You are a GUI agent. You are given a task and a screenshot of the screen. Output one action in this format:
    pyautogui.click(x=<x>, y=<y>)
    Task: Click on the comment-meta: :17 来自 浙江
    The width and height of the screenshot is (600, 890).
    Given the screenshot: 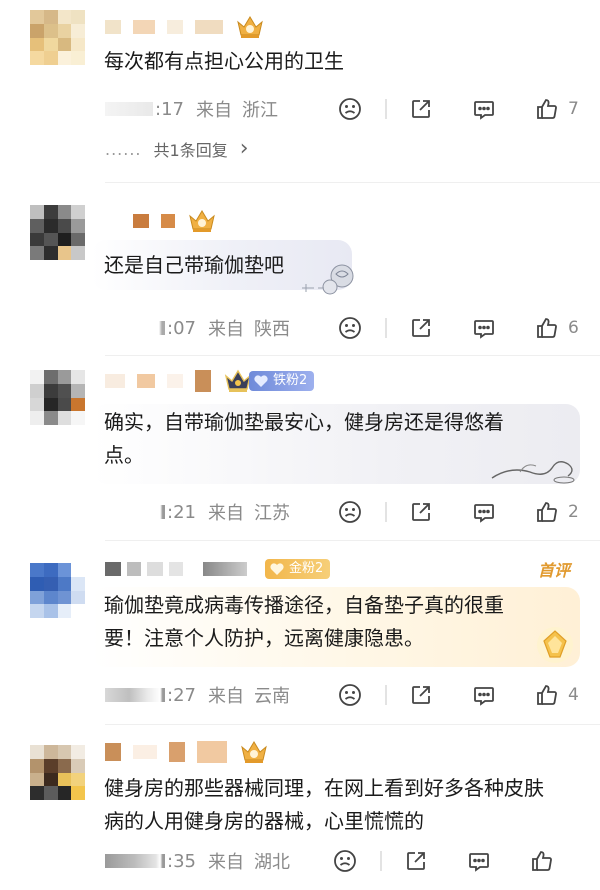 What is the action you would take?
    pyautogui.click(x=191, y=109)
    